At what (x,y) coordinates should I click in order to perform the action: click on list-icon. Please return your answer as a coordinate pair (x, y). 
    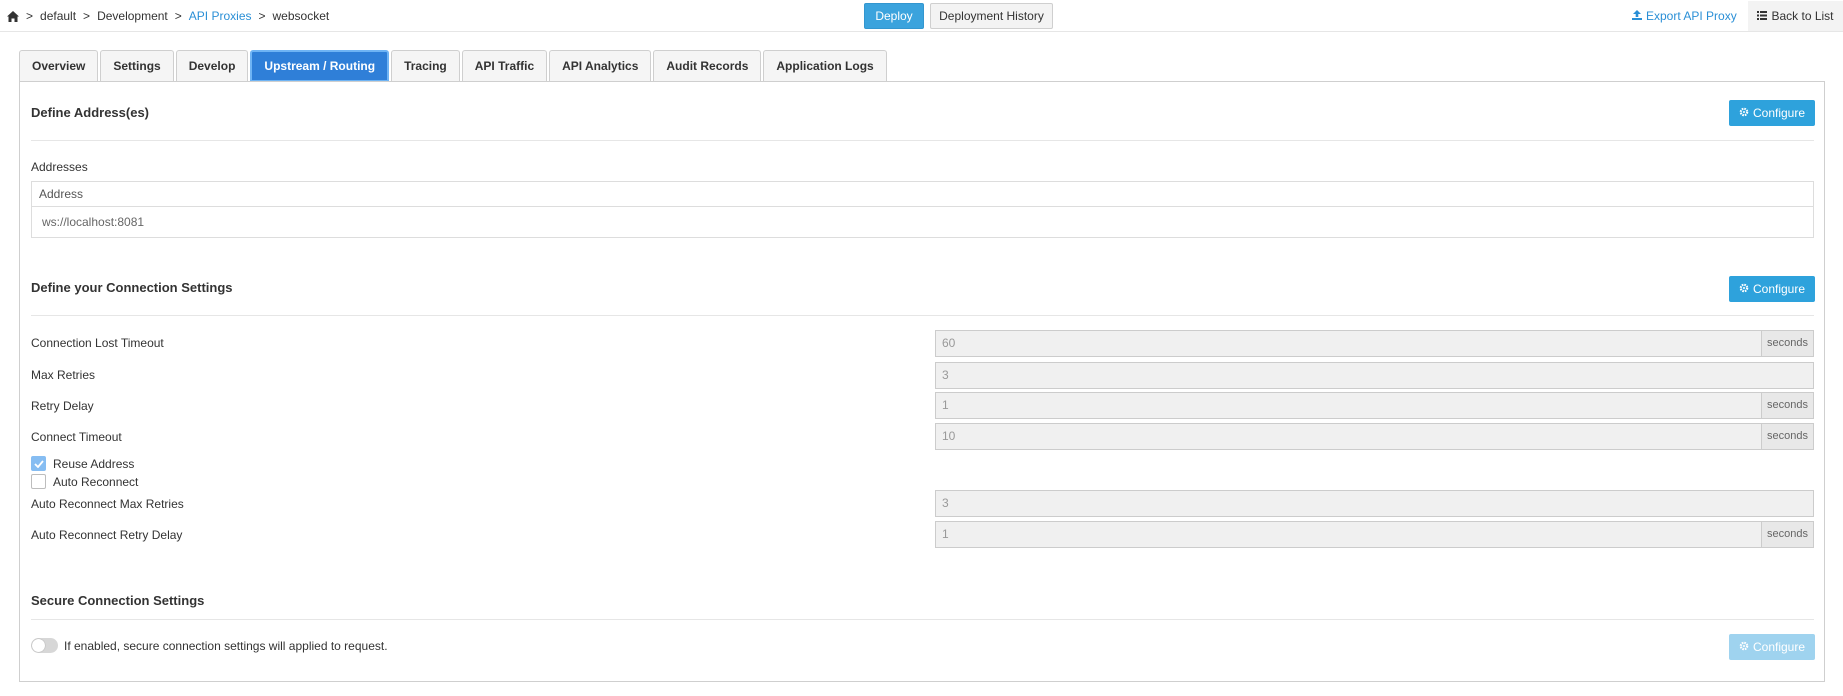
    Looking at the image, I should click on (1764, 16).